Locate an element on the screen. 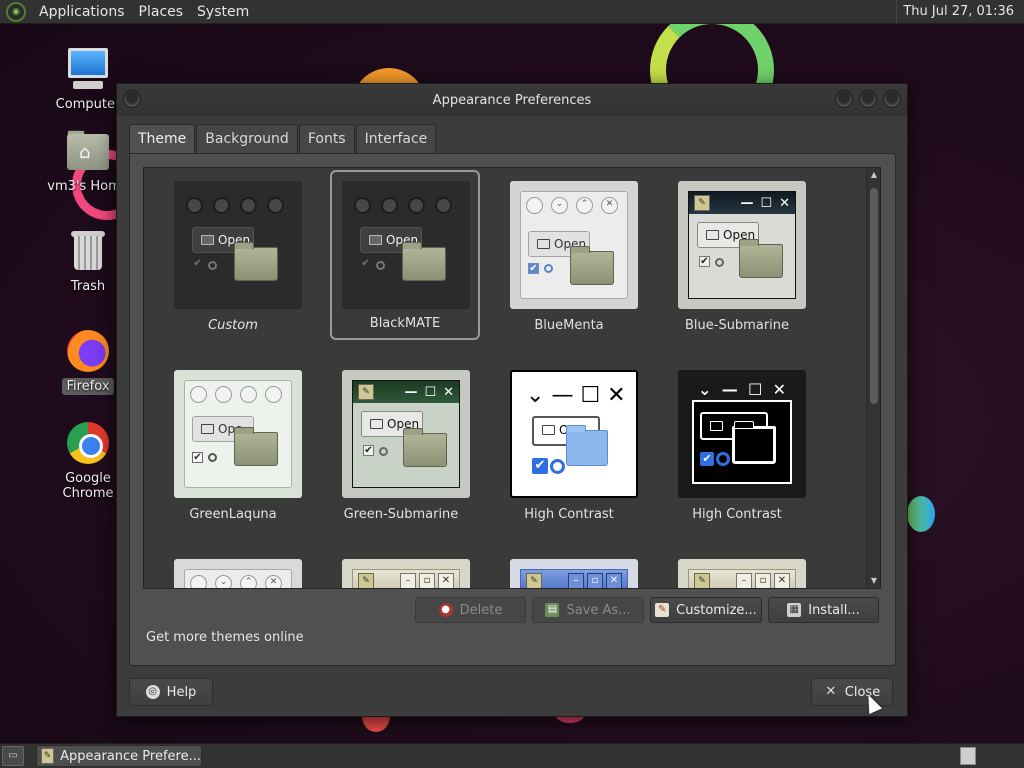  scrollbar-thumb is located at coordinates (874, 296).